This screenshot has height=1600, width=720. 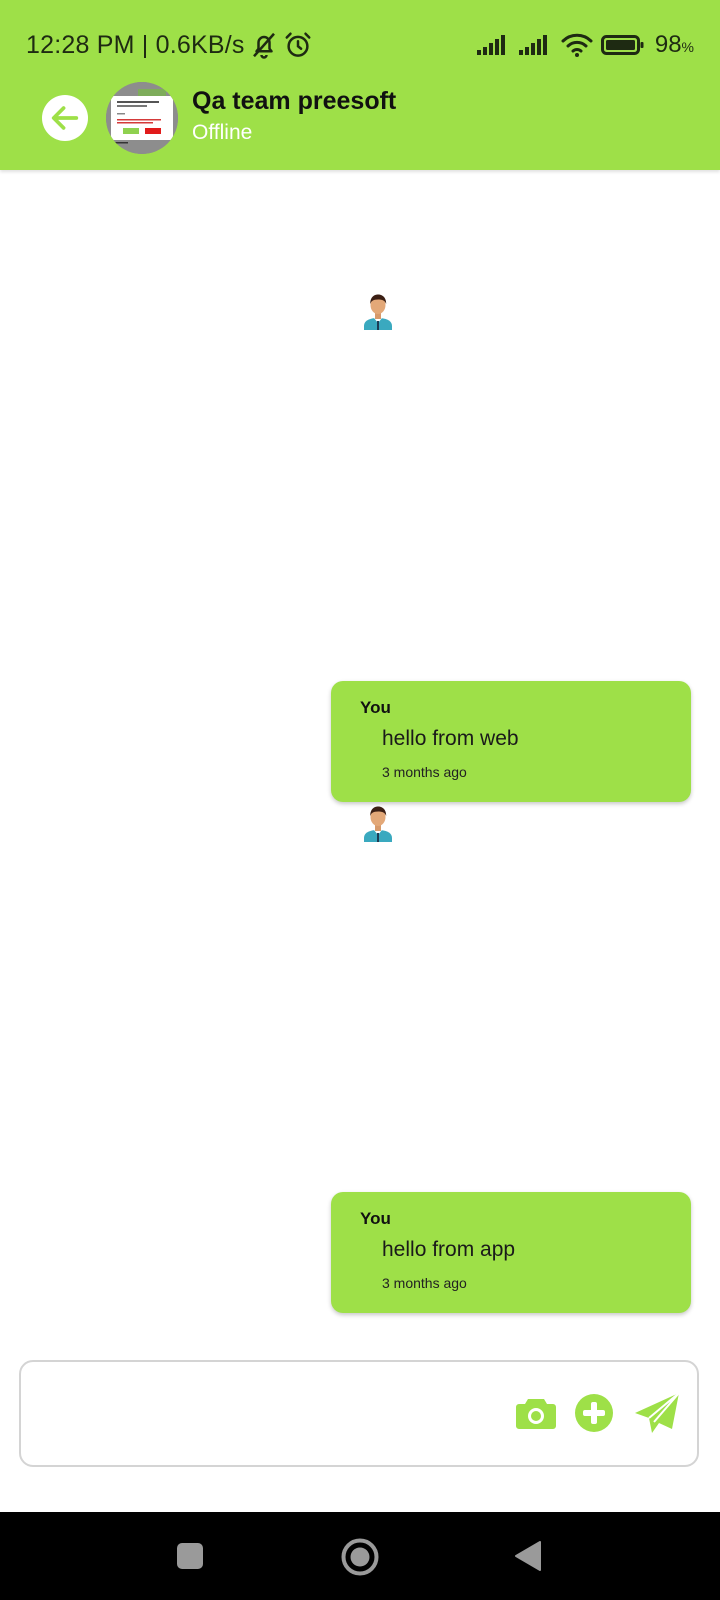 I want to click on recents-square-icon, so click(x=190, y=1556).